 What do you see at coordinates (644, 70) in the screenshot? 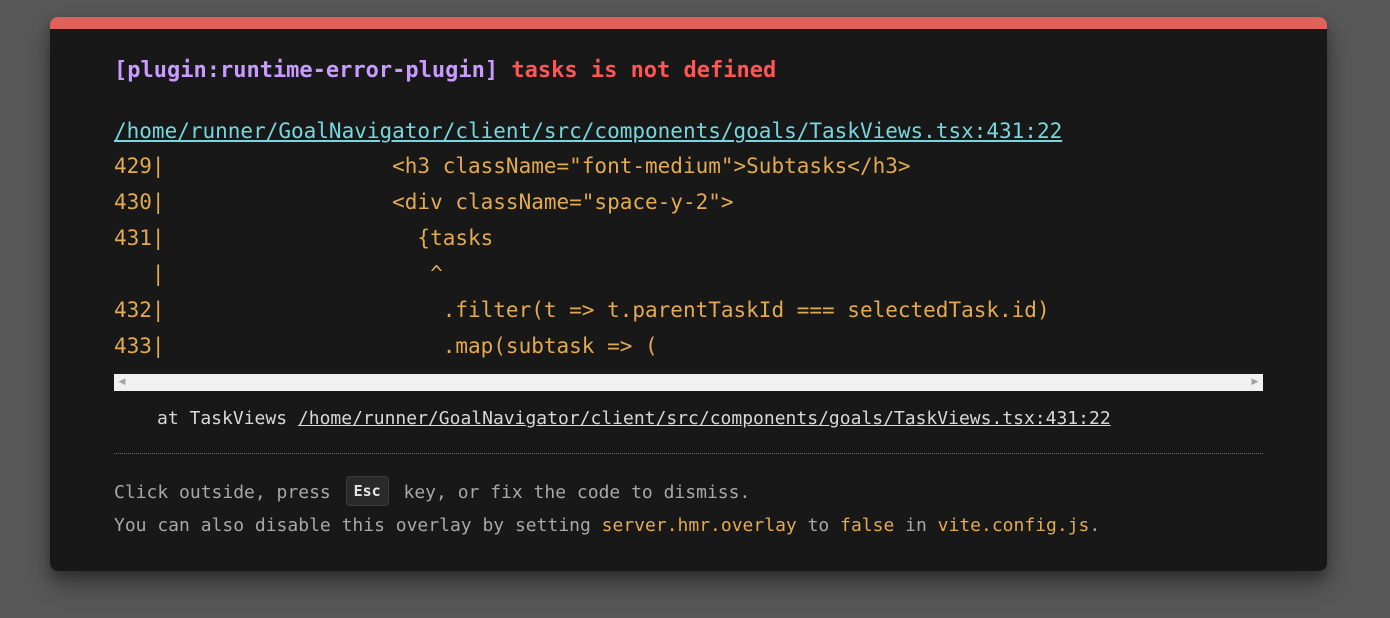
I see `error-text: tasks is not defined` at bounding box center [644, 70].